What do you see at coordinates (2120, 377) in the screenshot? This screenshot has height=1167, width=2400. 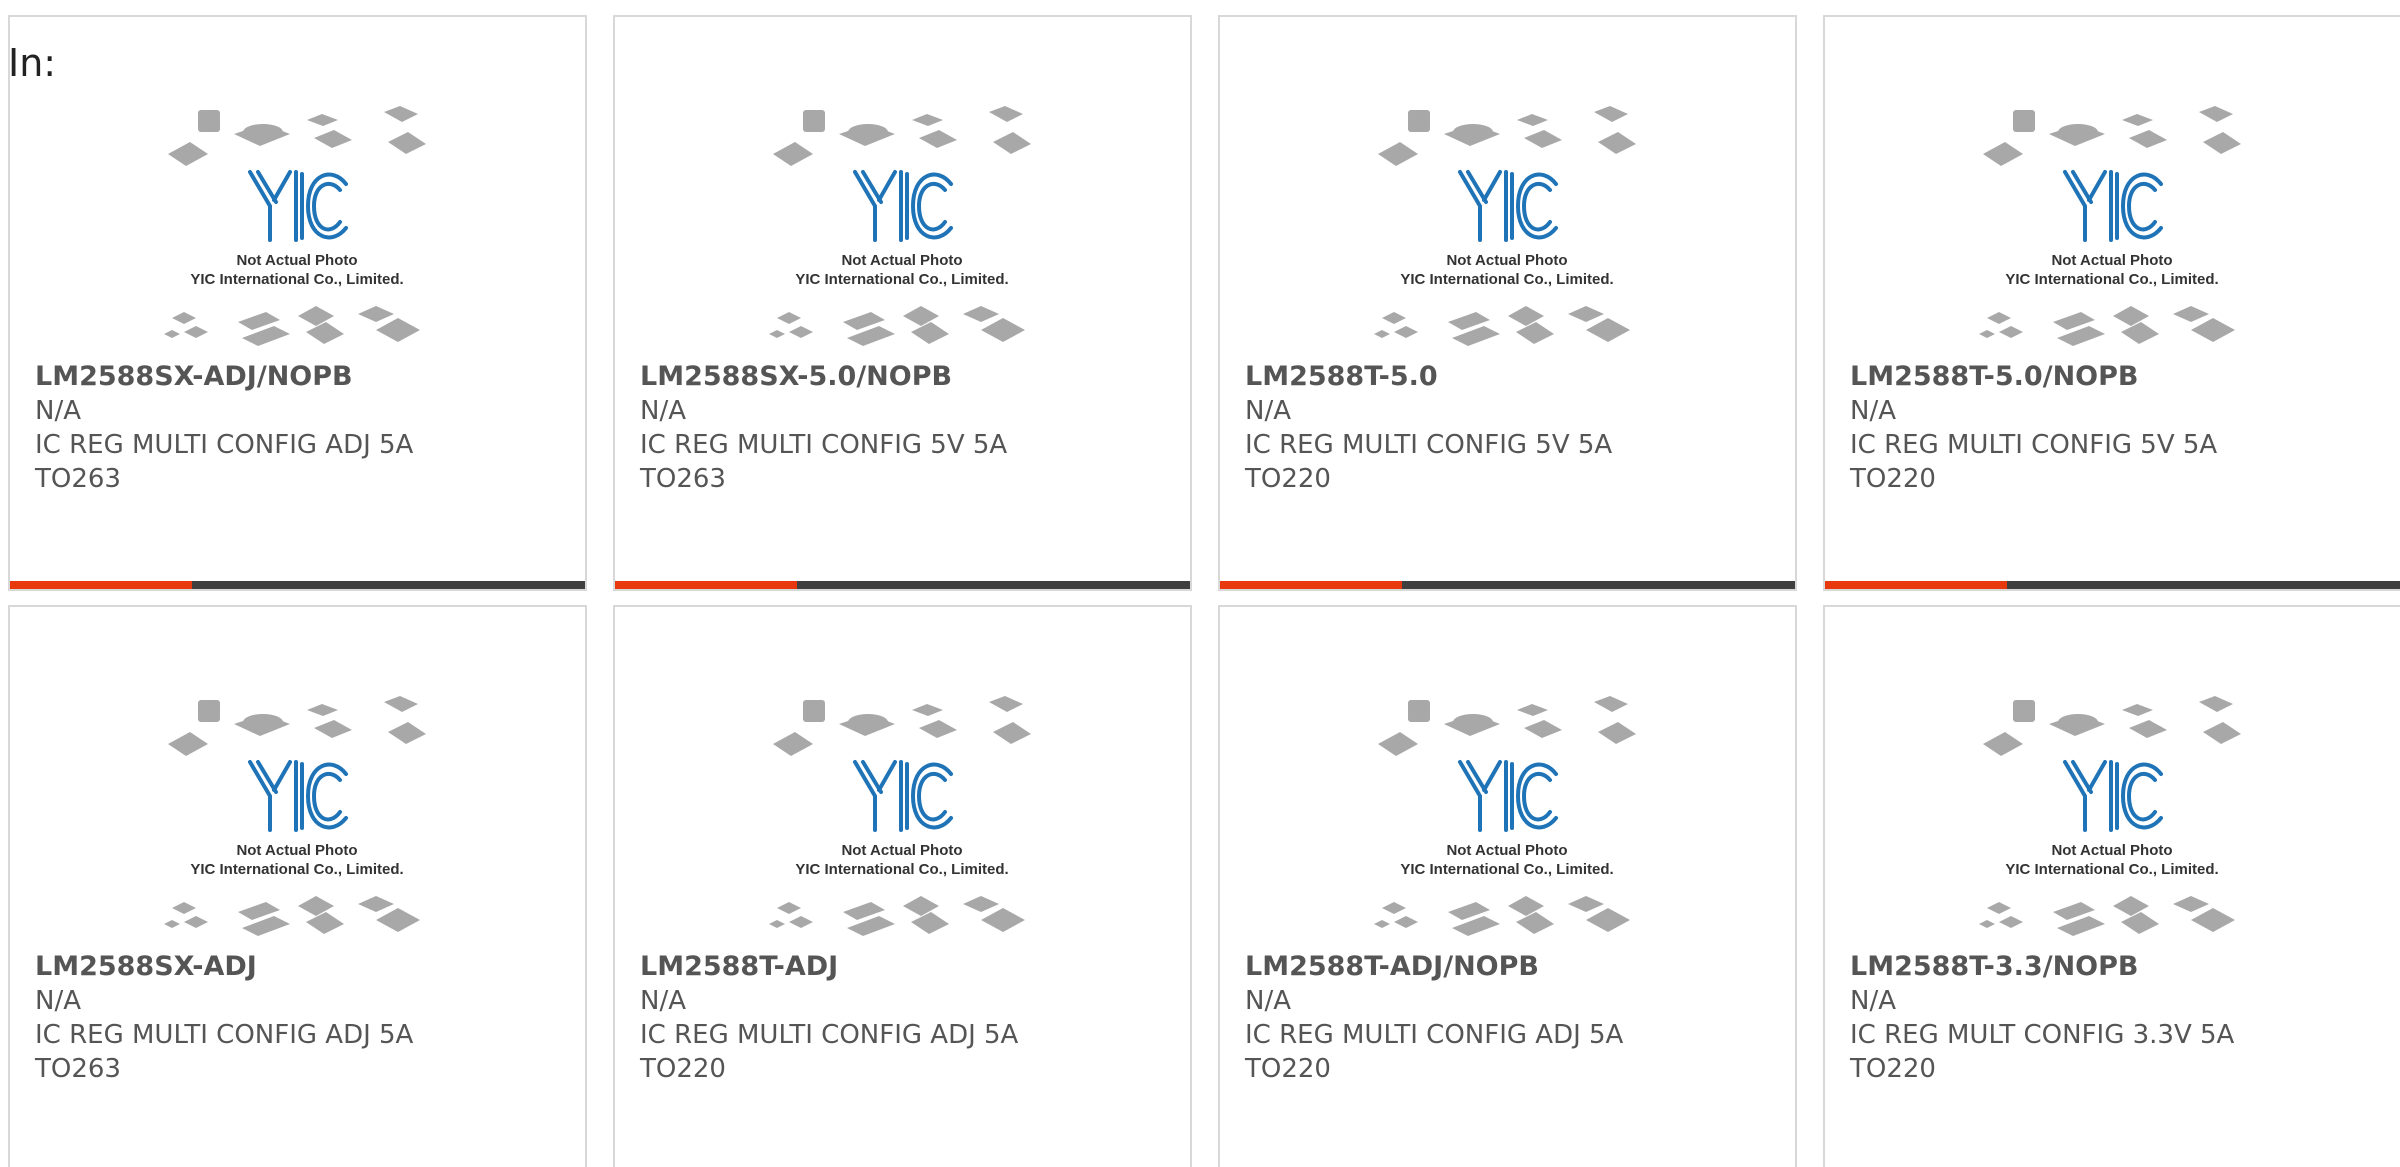 I see `part-number: LM2588T-5.0/NOPB` at bounding box center [2120, 377].